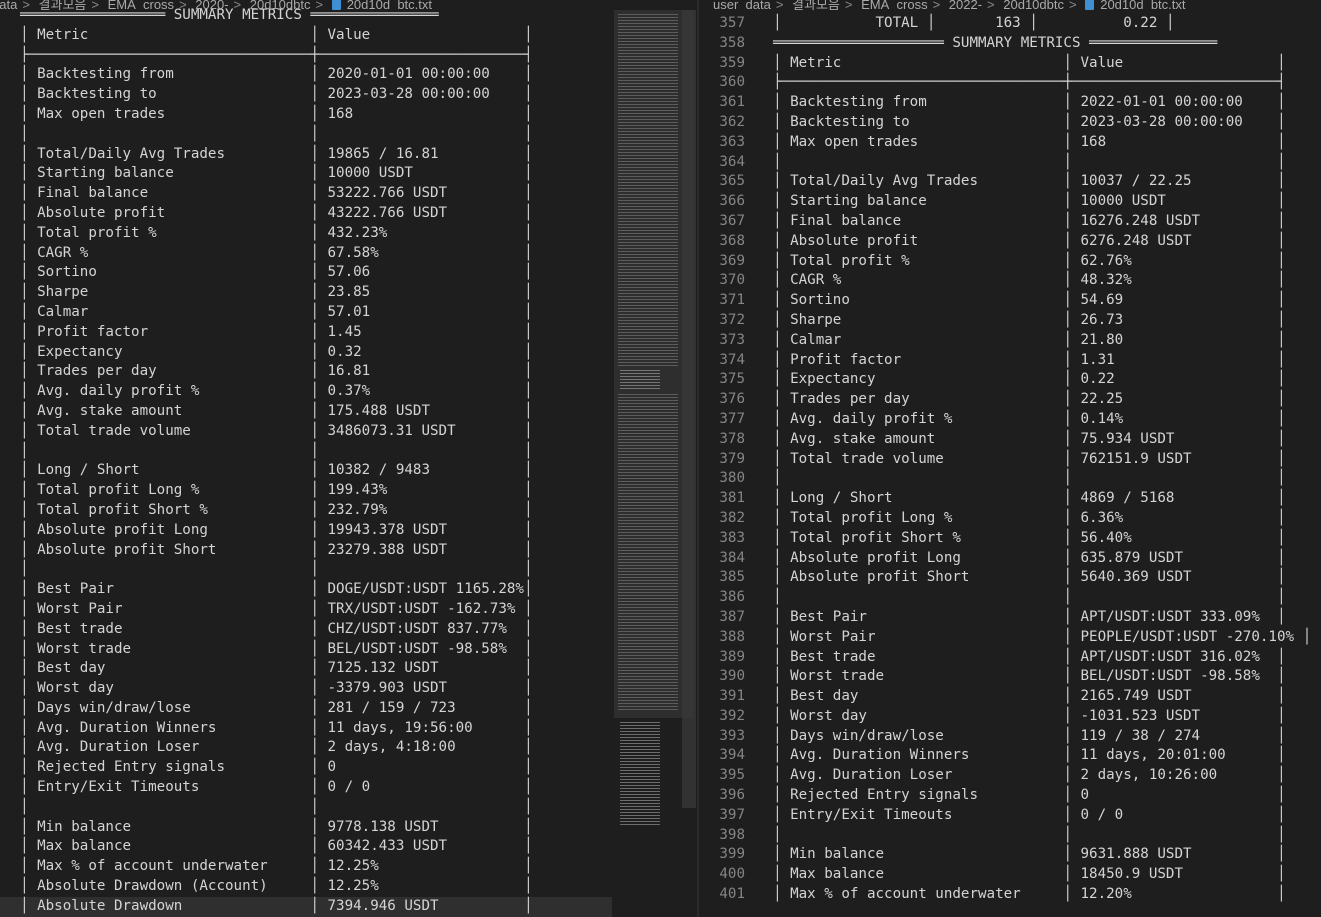  What do you see at coordinates (1010, 281) in the screenshot?
I see `code-line: 370 │ CAGR % │ 48.32% │` at bounding box center [1010, 281].